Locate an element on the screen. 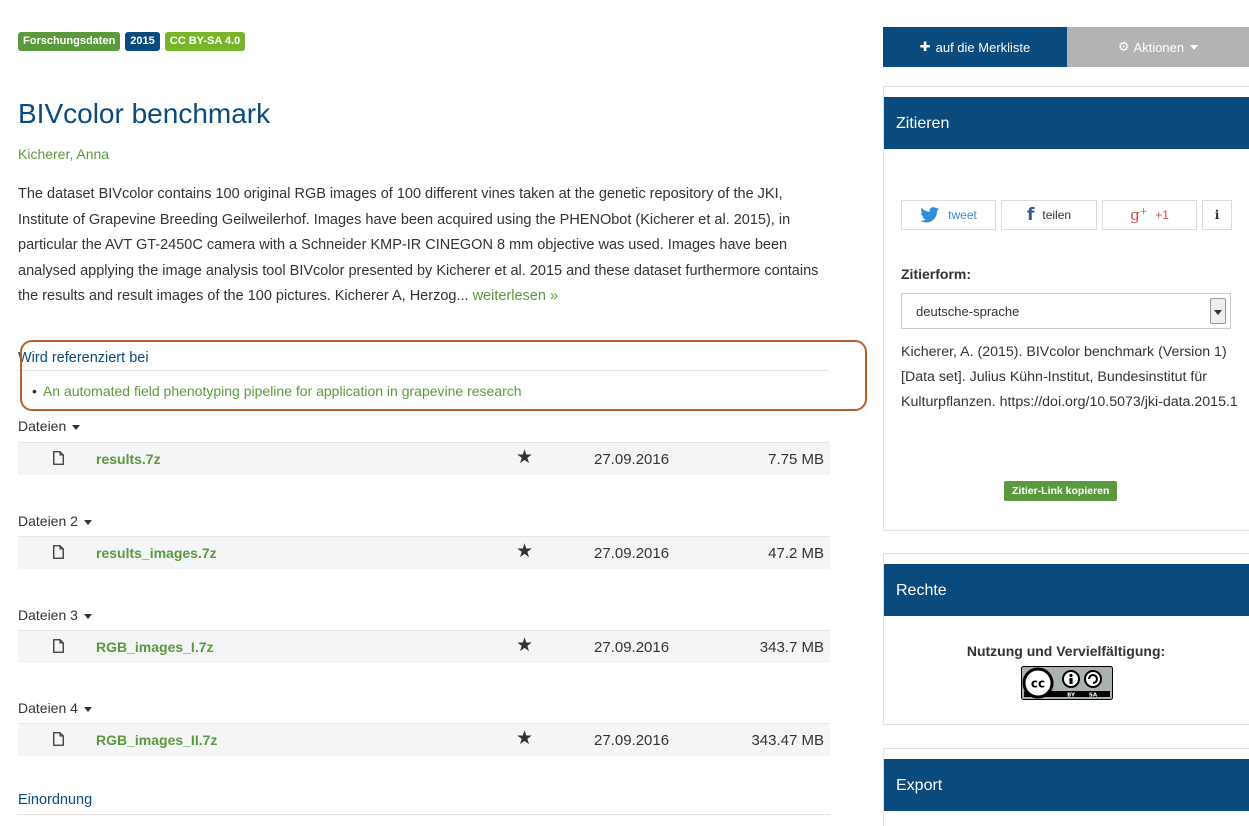 This screenshot has height=826, width=1249. info-icon: i is located at coordinates (1217, 215).